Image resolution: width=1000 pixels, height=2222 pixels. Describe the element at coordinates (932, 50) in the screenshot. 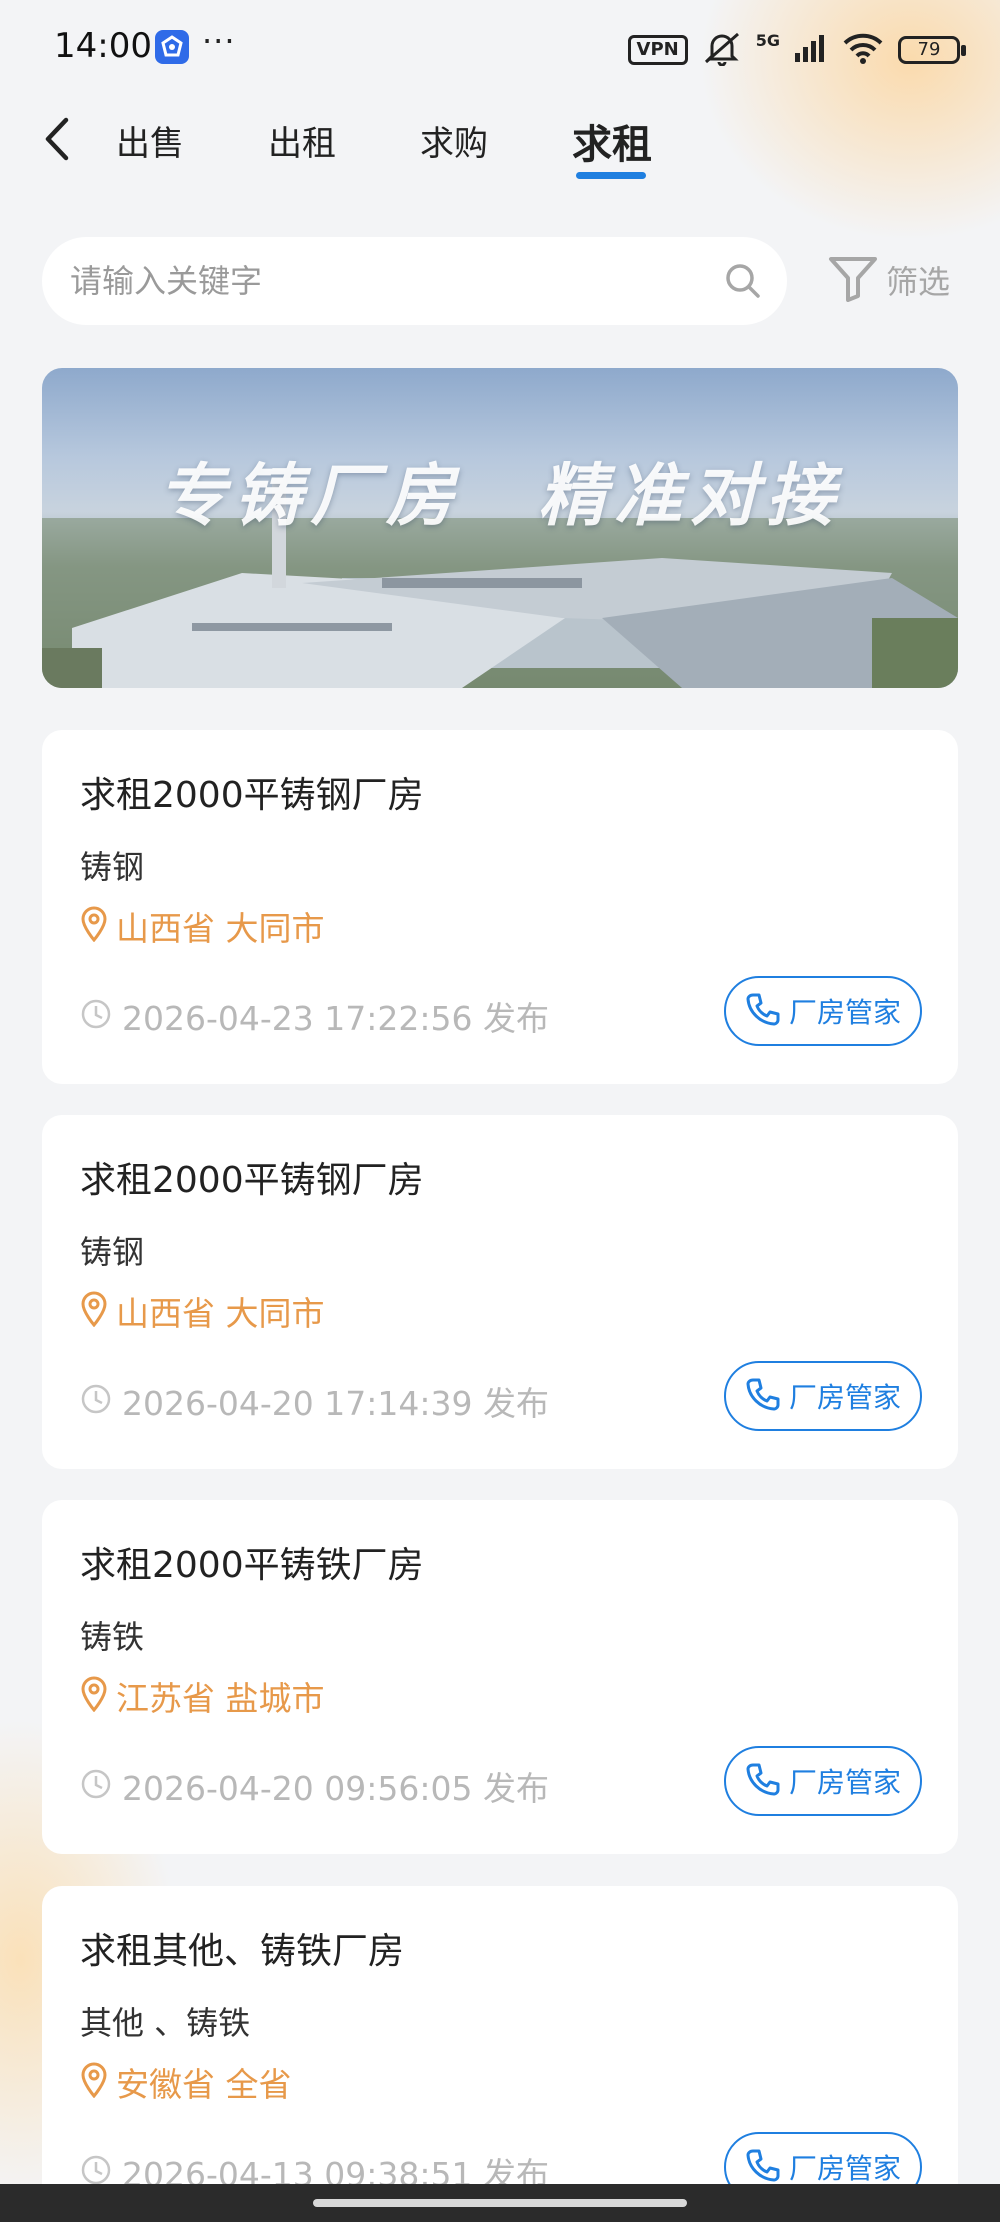

I see `battery-icon: 79` at that location.